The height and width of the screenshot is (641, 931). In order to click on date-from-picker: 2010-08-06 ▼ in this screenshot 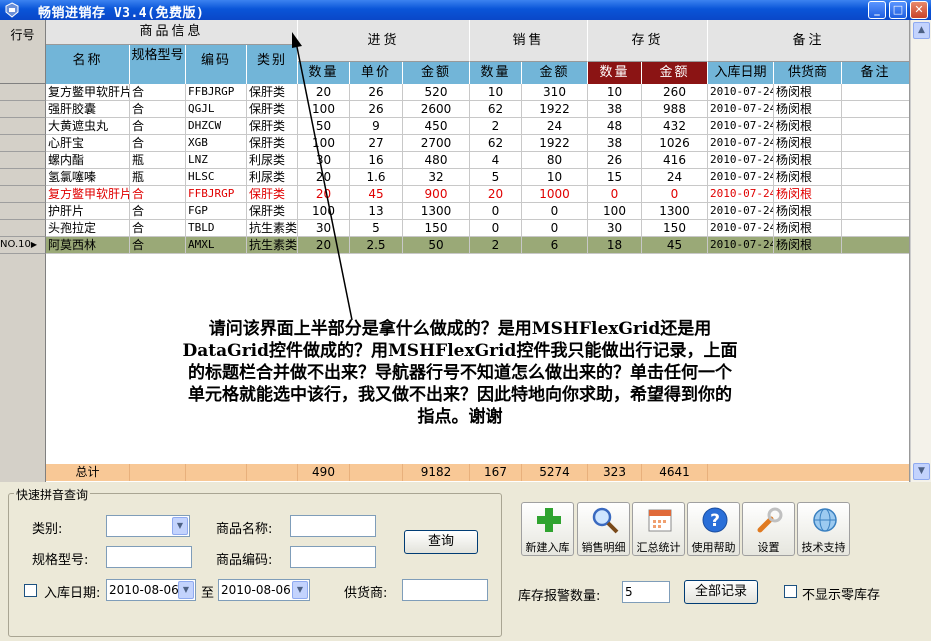, I will do `click(151, 590)`.